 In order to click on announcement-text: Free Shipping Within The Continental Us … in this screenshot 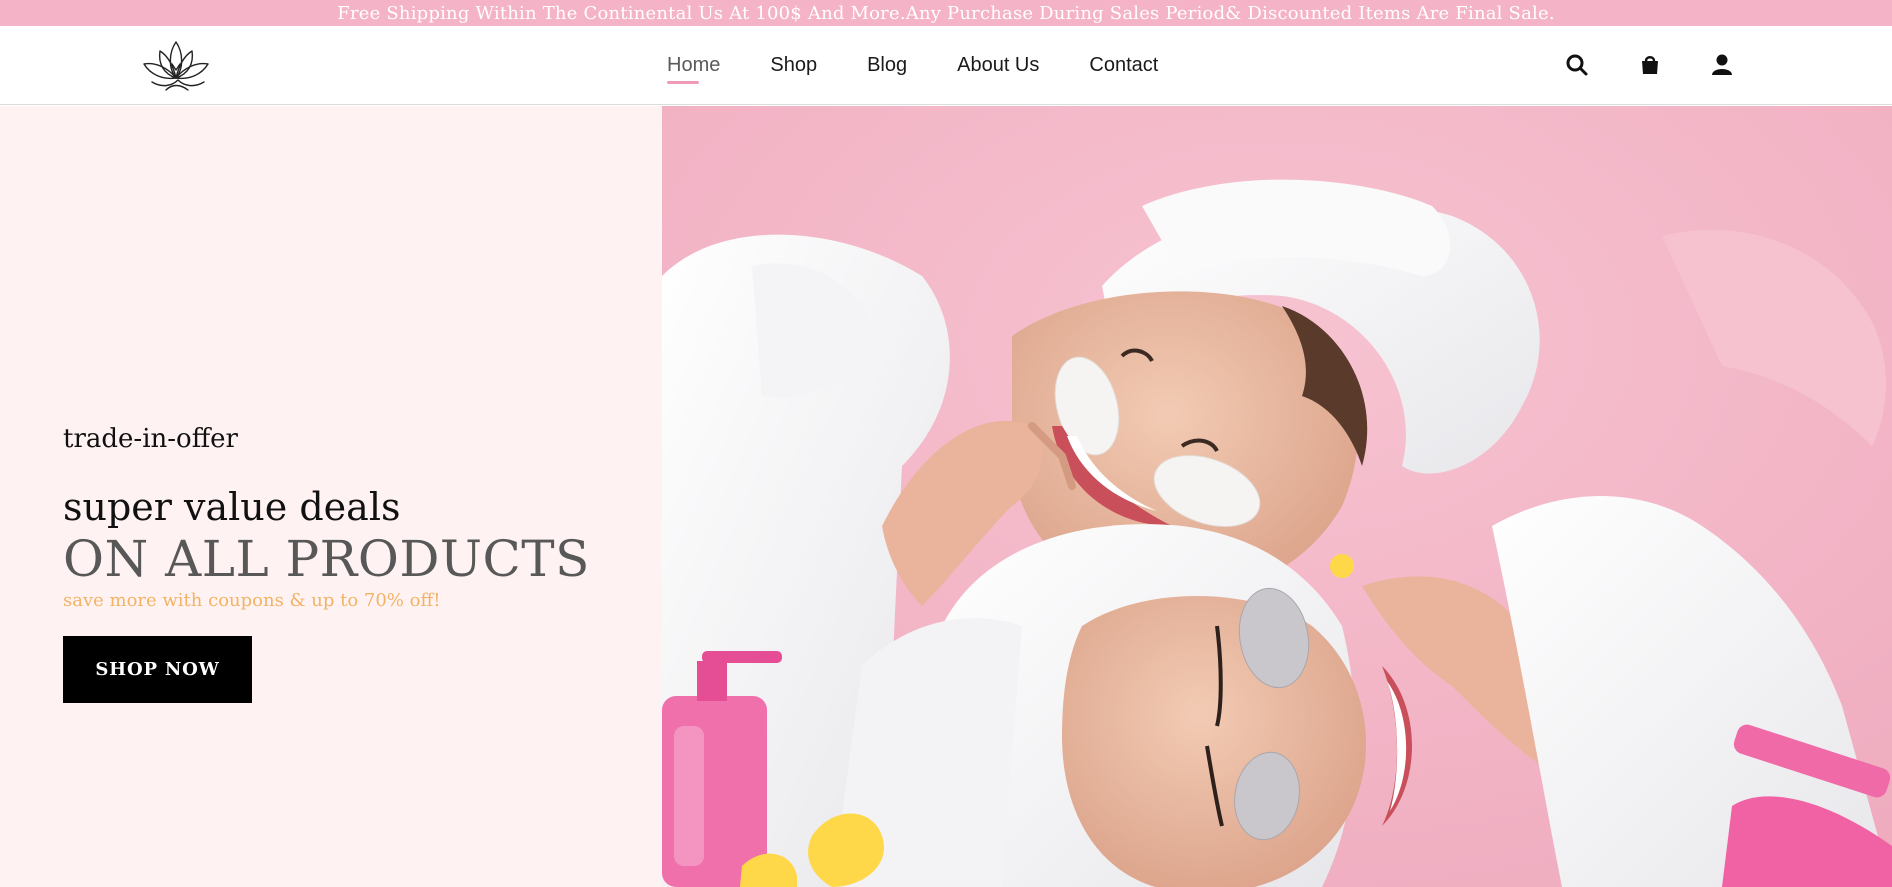, I will do `click(946, 13)`.